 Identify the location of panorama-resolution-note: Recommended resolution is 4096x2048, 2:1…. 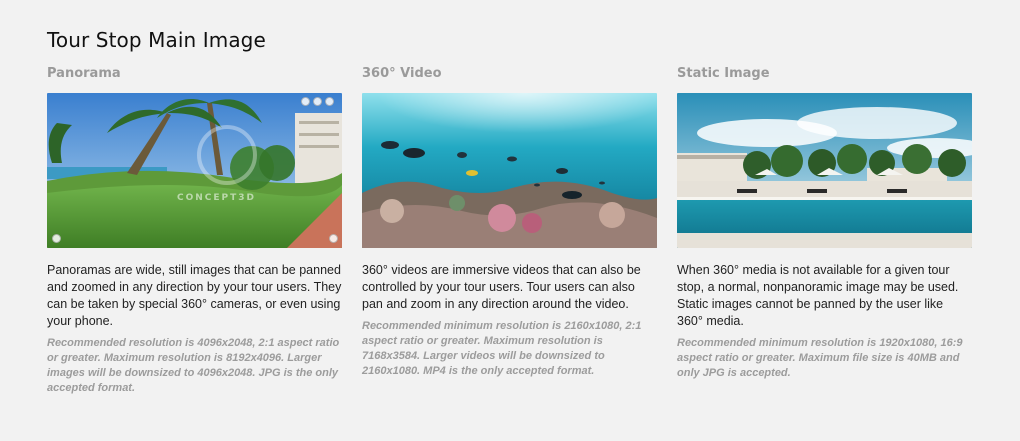
(193, 365).